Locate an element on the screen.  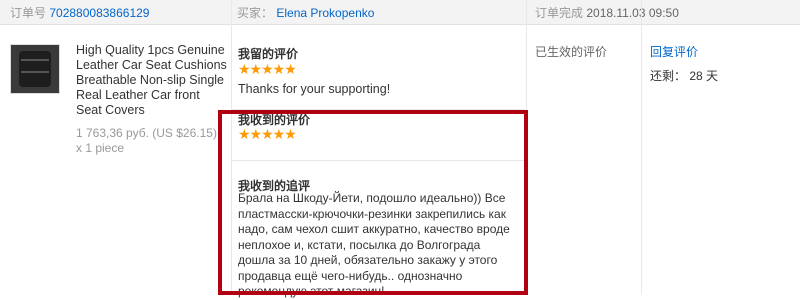
buyer-label: 买家： is located at coordinates (255, 13).